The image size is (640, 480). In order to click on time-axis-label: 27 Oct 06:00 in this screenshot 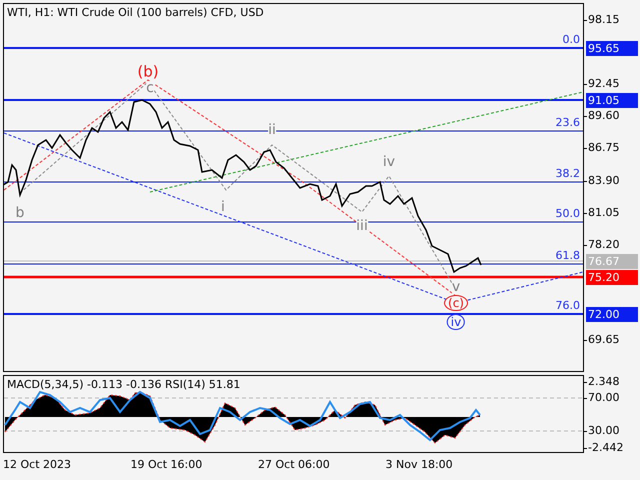, I will do `click(294, 464)`.